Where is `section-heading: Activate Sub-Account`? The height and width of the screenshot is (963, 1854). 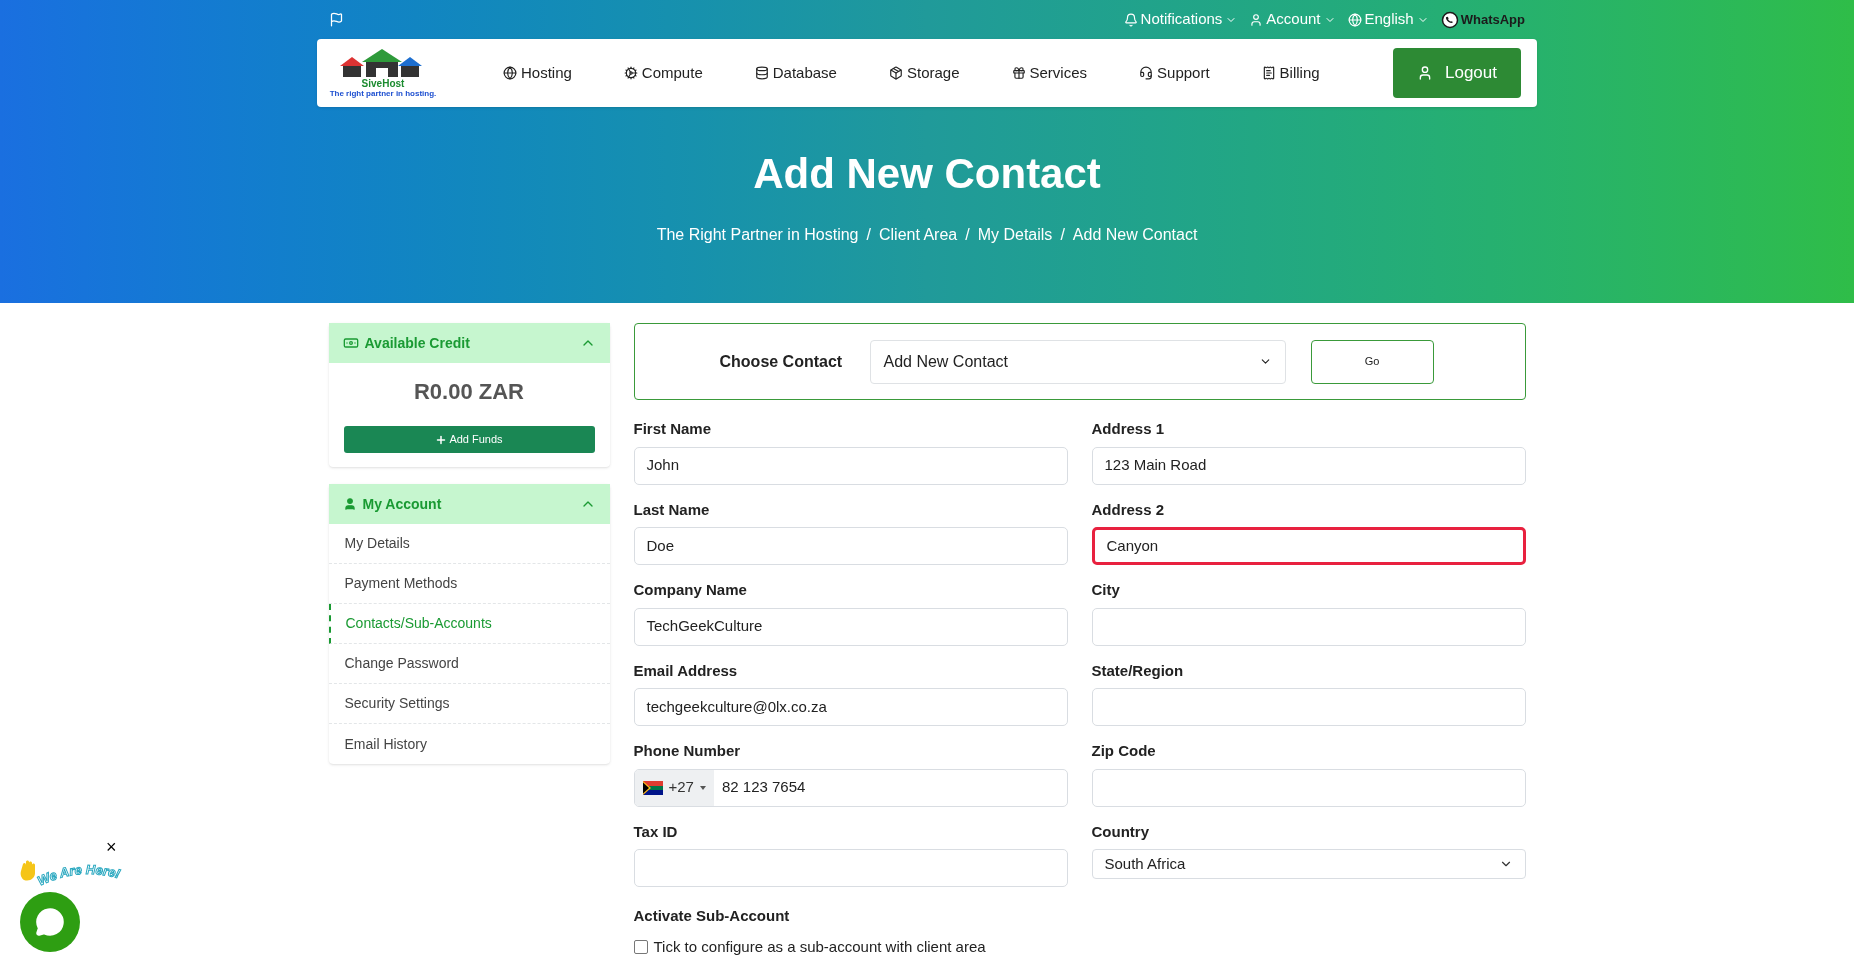 section-heading: Activate Sub-Account is located at coordinates (712, 916).